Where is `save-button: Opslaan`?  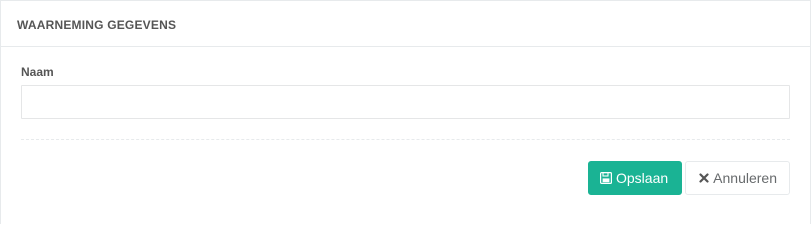
save-button: Opslaan is located at coordinates (635, 178).